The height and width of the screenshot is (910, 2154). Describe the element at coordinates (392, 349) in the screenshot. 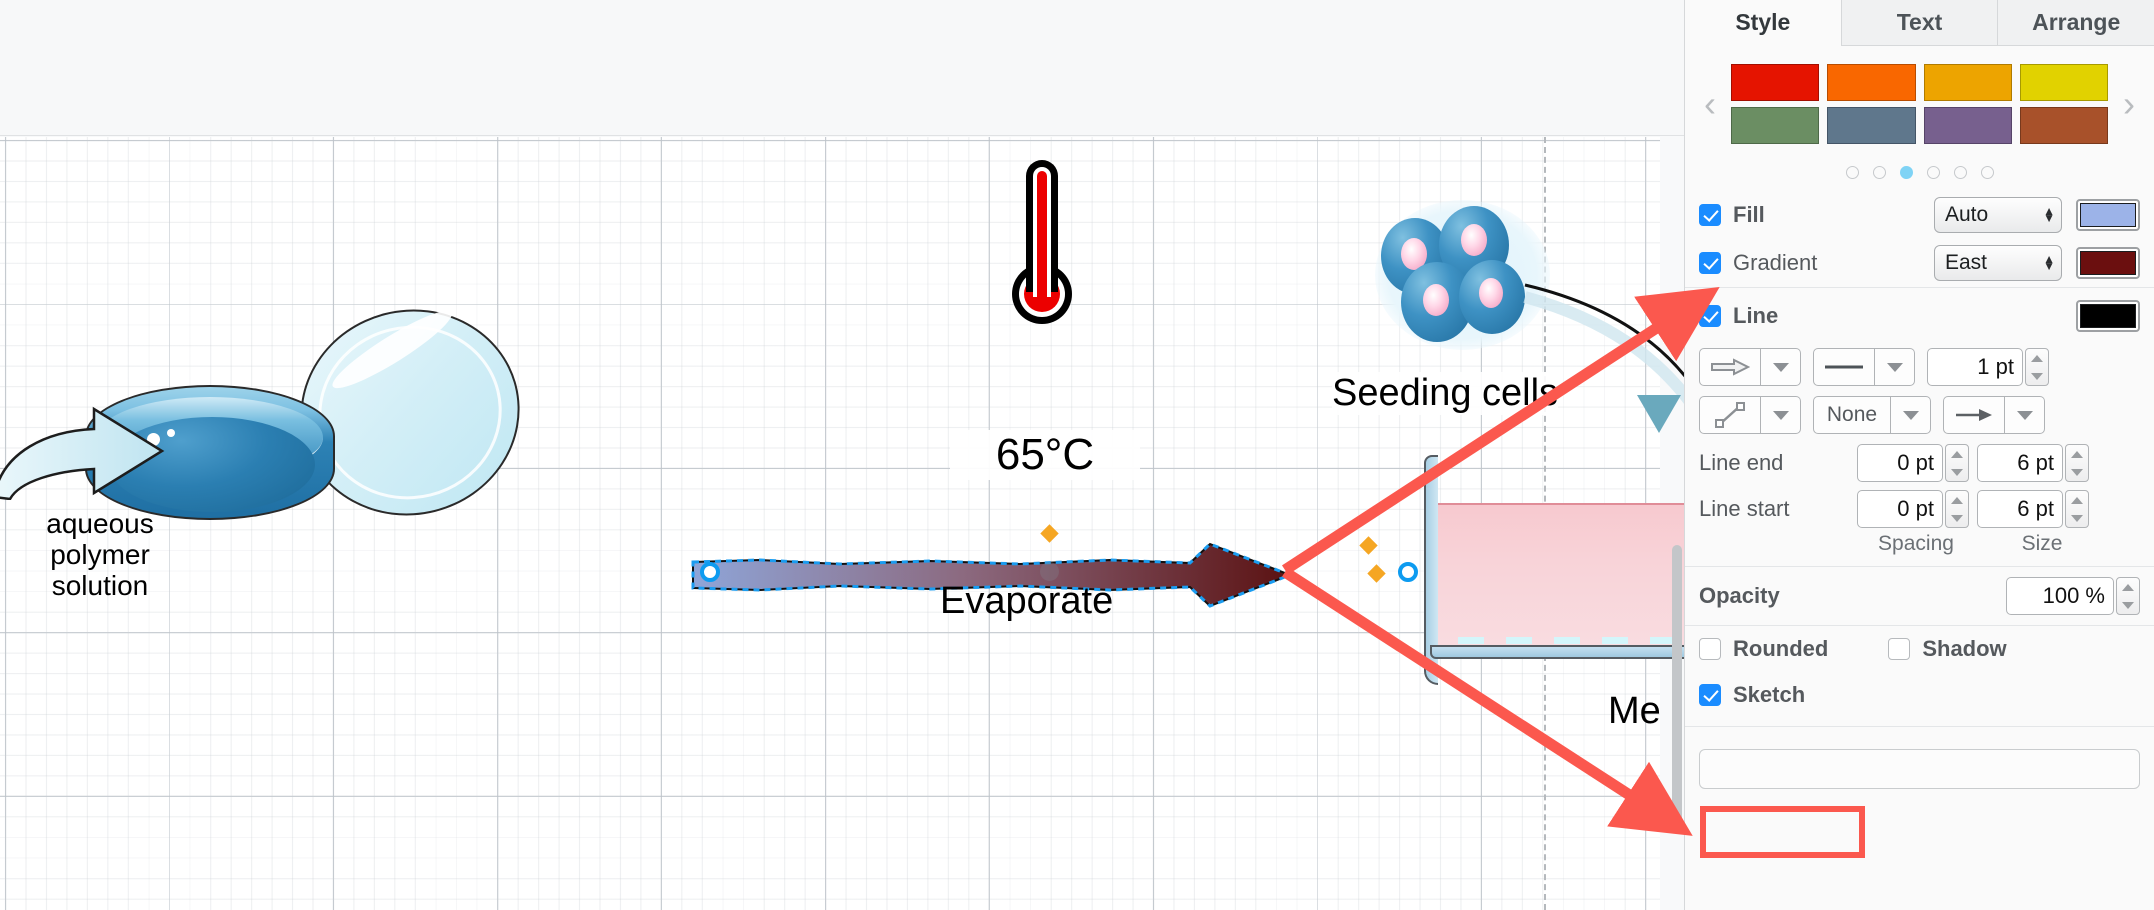

I see `lid-highlight` at that location.